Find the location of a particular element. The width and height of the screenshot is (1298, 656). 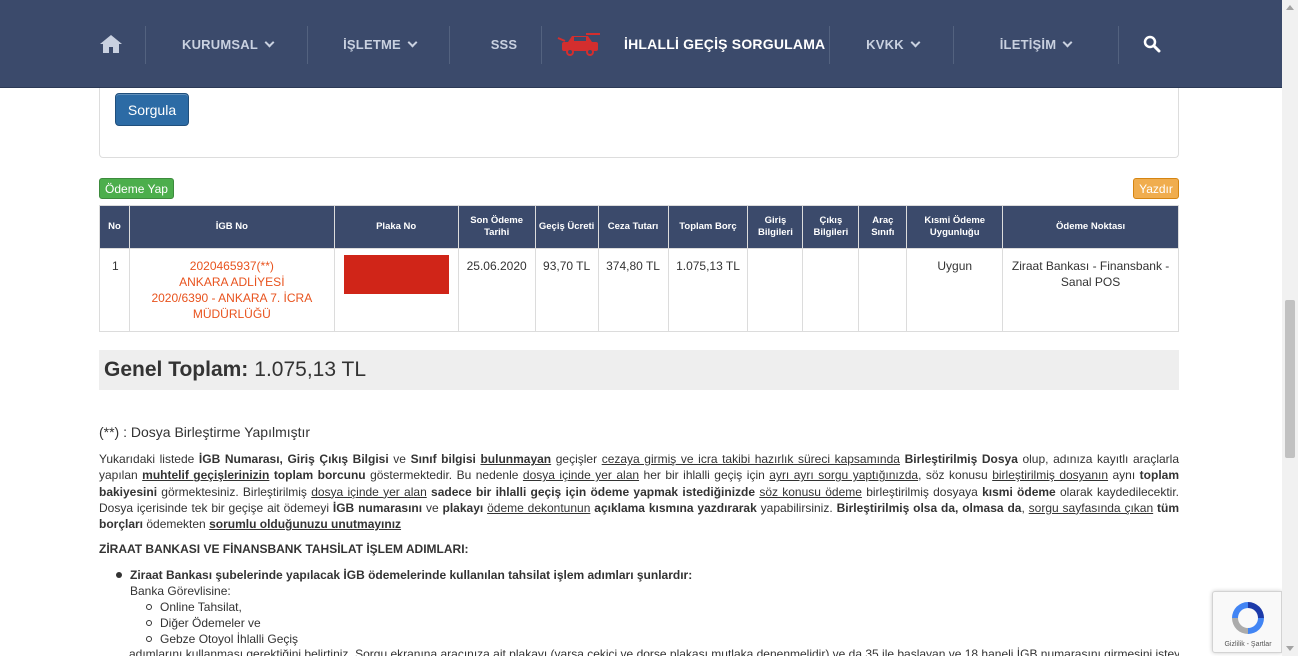

scroll-up-icon is located at coordinates (1290, 7).